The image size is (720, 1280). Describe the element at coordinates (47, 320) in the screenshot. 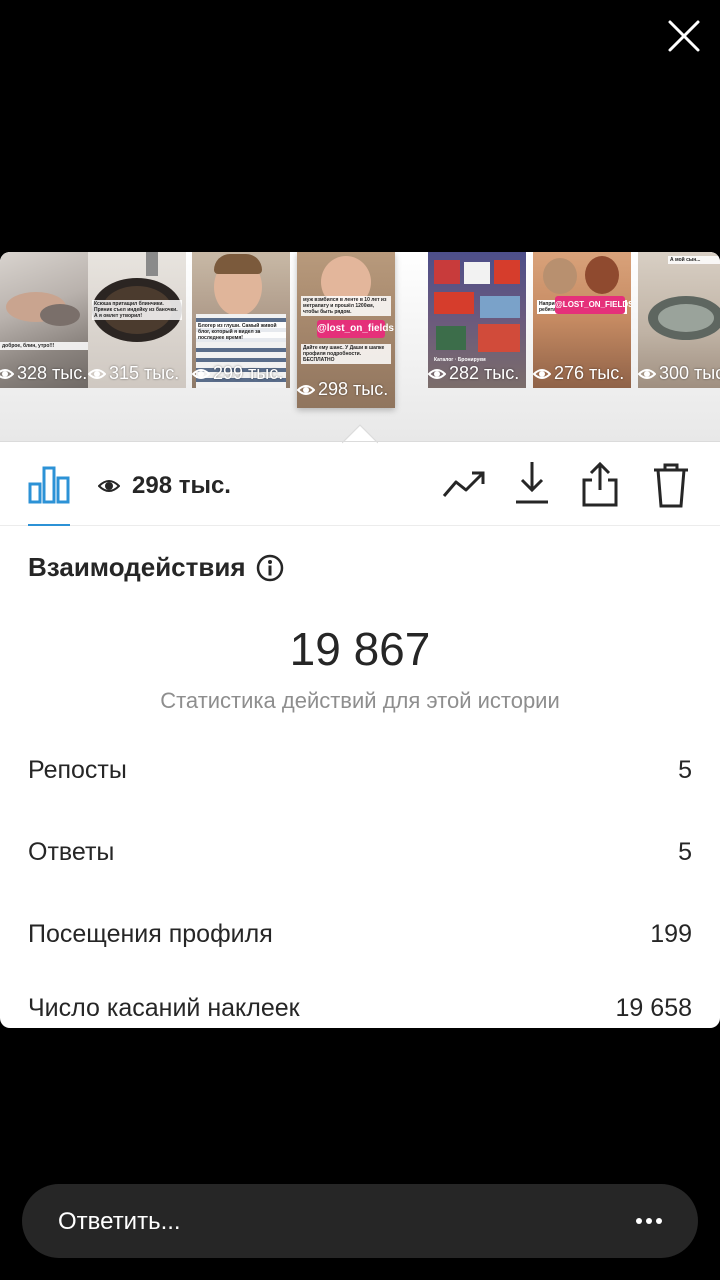

I see `story-thumbnail: доброе, блин, утро!!! 328 тыс.` at that location.